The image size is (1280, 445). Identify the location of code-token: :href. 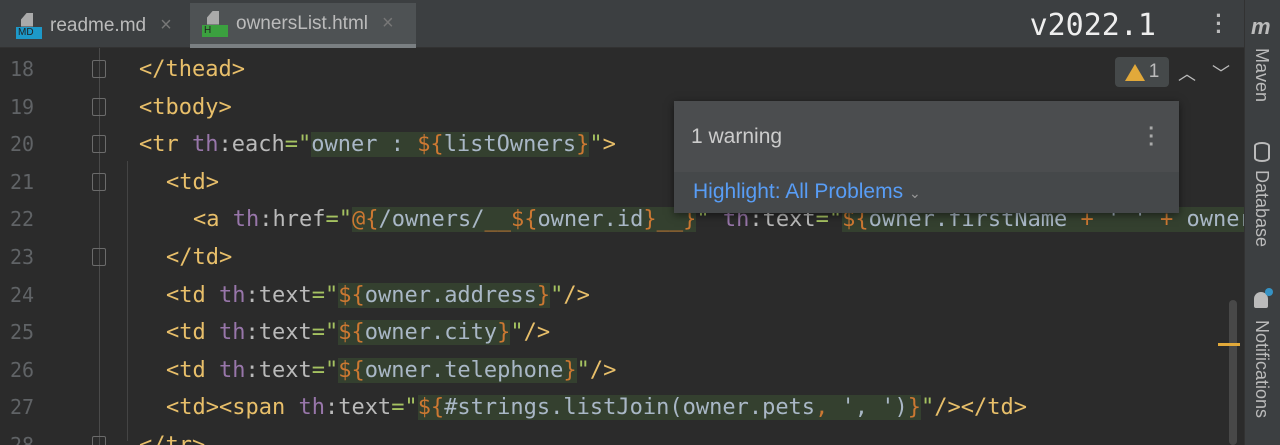
(292, 220).